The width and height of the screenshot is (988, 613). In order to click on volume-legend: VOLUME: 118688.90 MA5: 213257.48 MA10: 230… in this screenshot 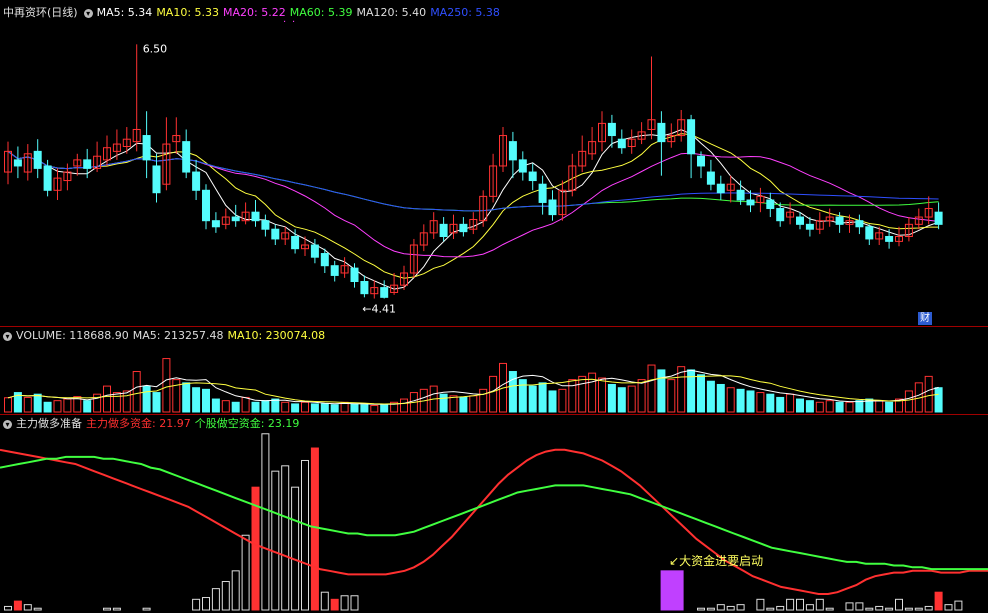, I will do `click(172, 335)`.